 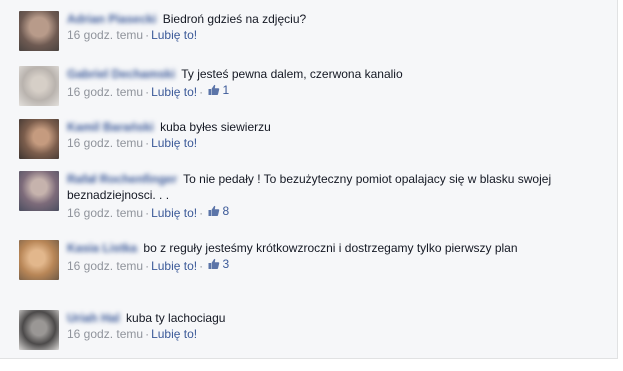 I want to click on like-count: 3, so click(x=218, y=264).